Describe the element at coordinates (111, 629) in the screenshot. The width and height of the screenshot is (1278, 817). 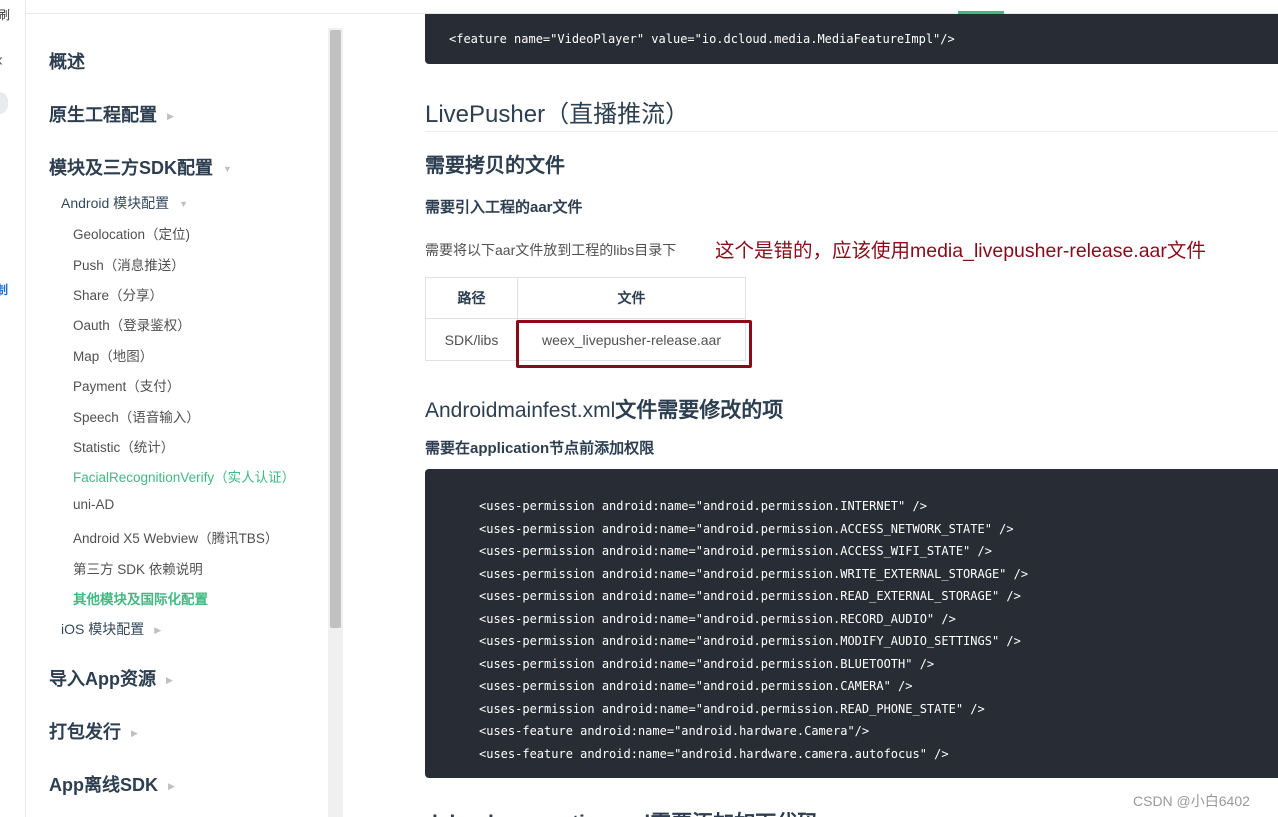
I see `sidebar-item-ios-module-config: iOS 模块配置 ▶` at that location.